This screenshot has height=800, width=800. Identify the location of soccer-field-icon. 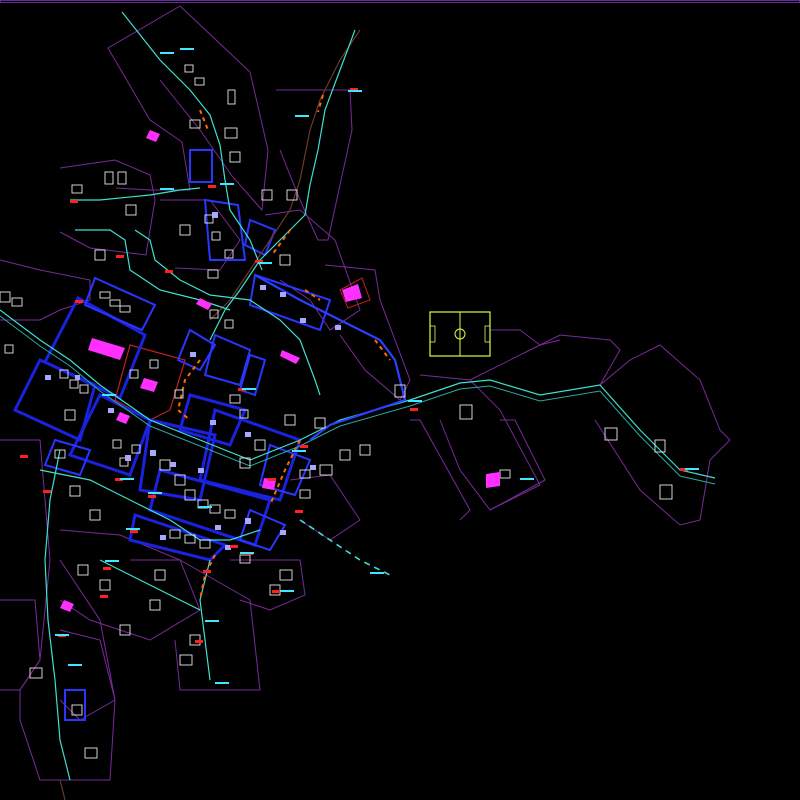
(460, 334).